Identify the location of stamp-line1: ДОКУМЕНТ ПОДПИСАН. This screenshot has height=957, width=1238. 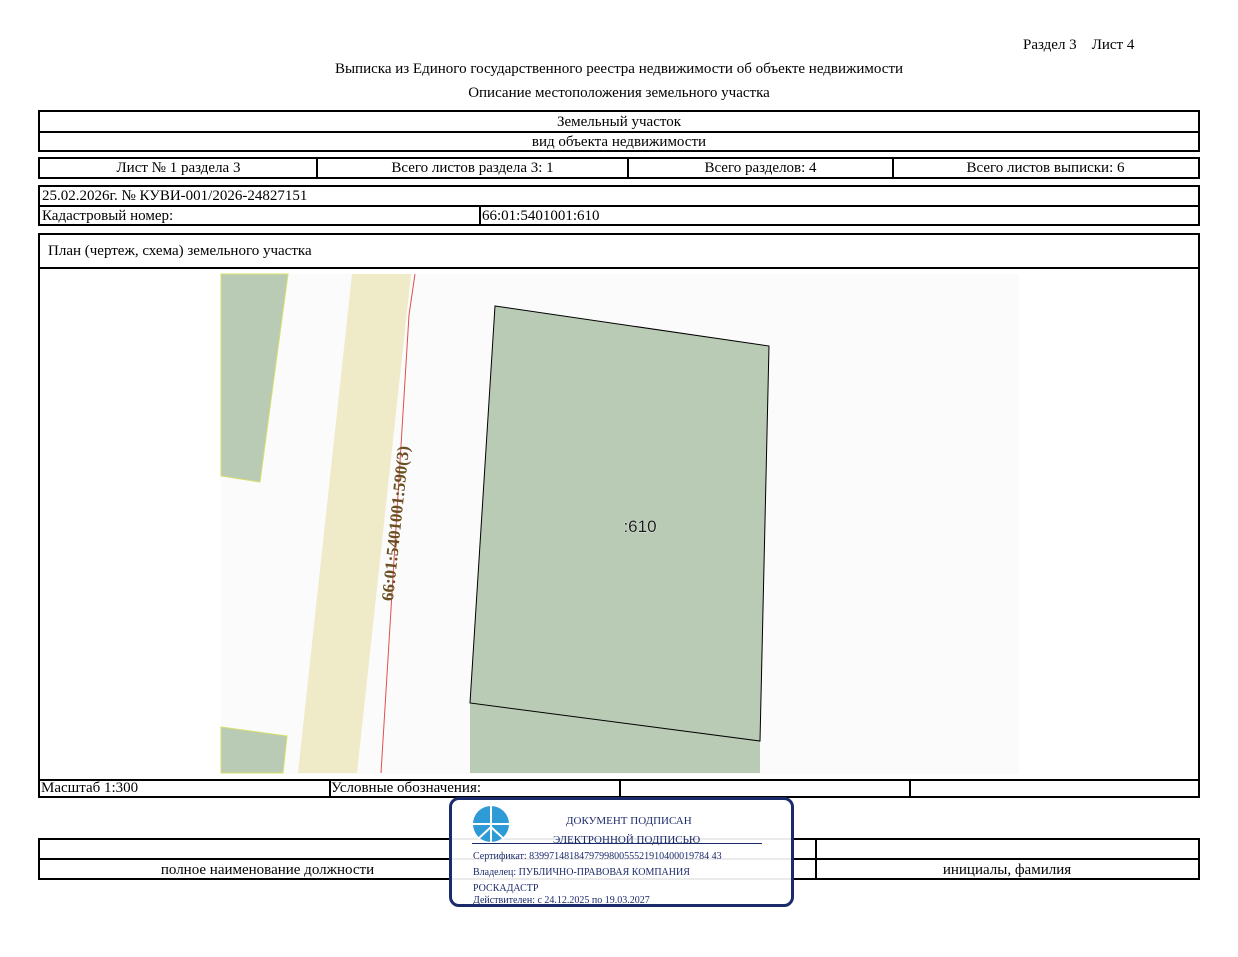
(629, 821).